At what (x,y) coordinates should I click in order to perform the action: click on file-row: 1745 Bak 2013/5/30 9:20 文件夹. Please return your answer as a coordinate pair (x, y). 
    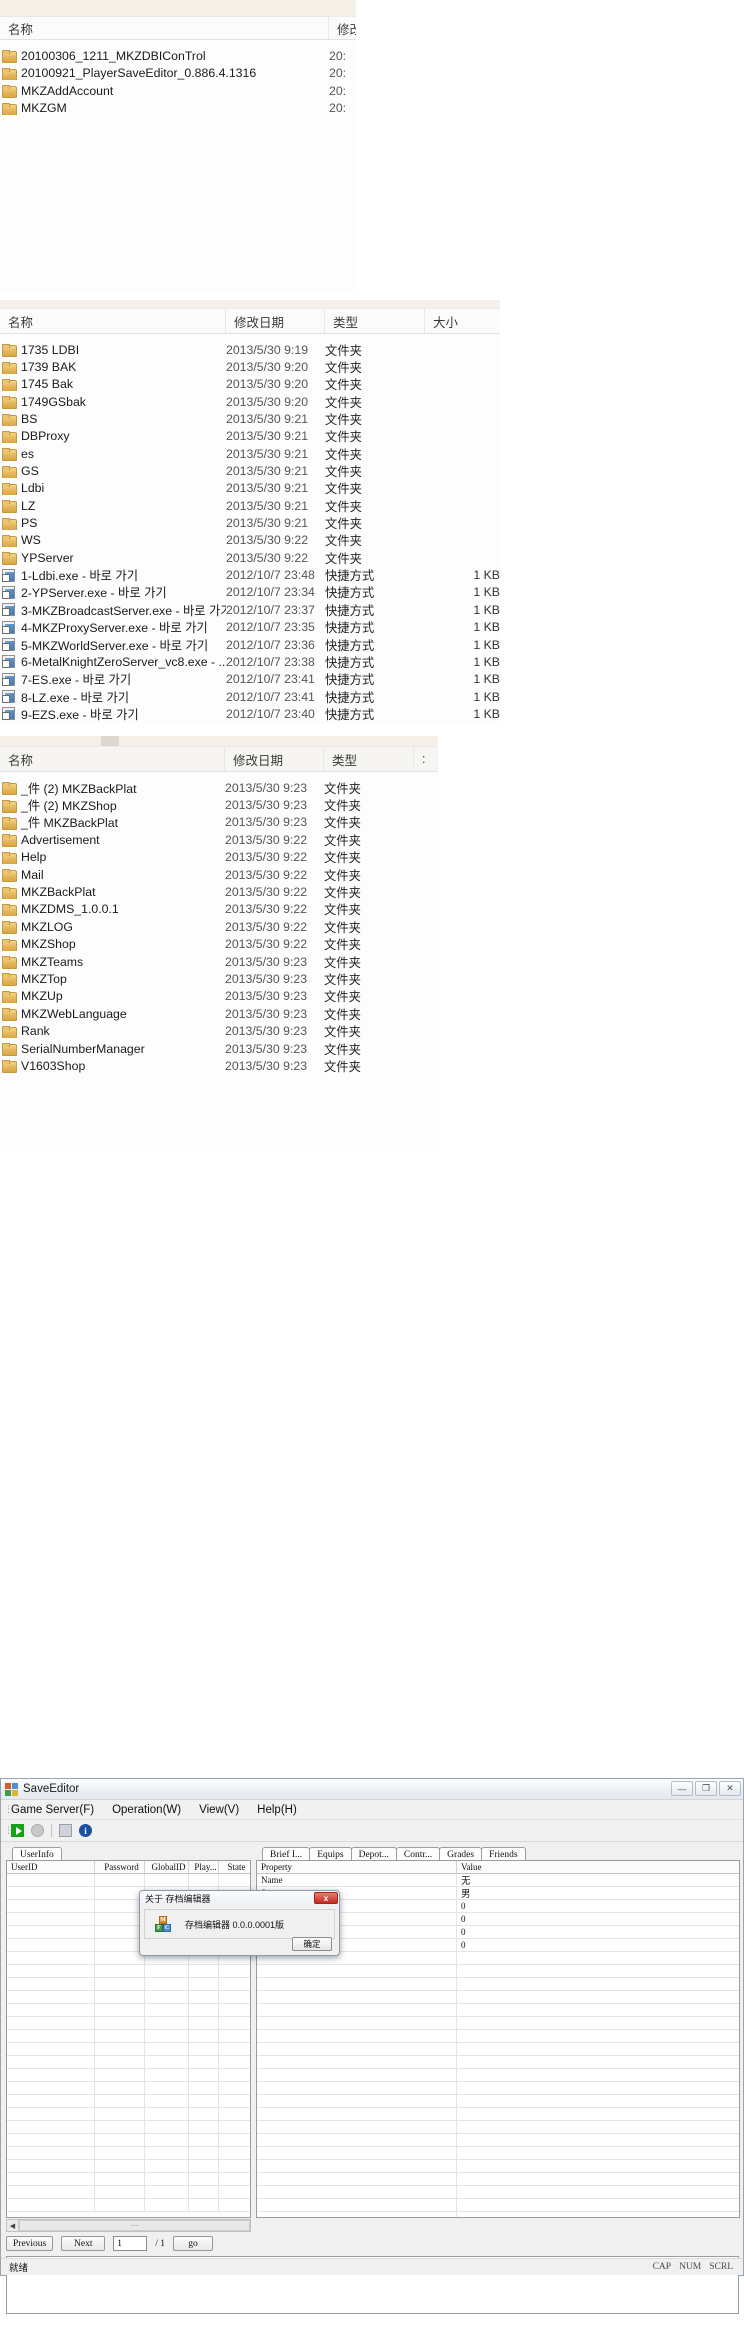
    Looking at the image, I should click on (250, 384).